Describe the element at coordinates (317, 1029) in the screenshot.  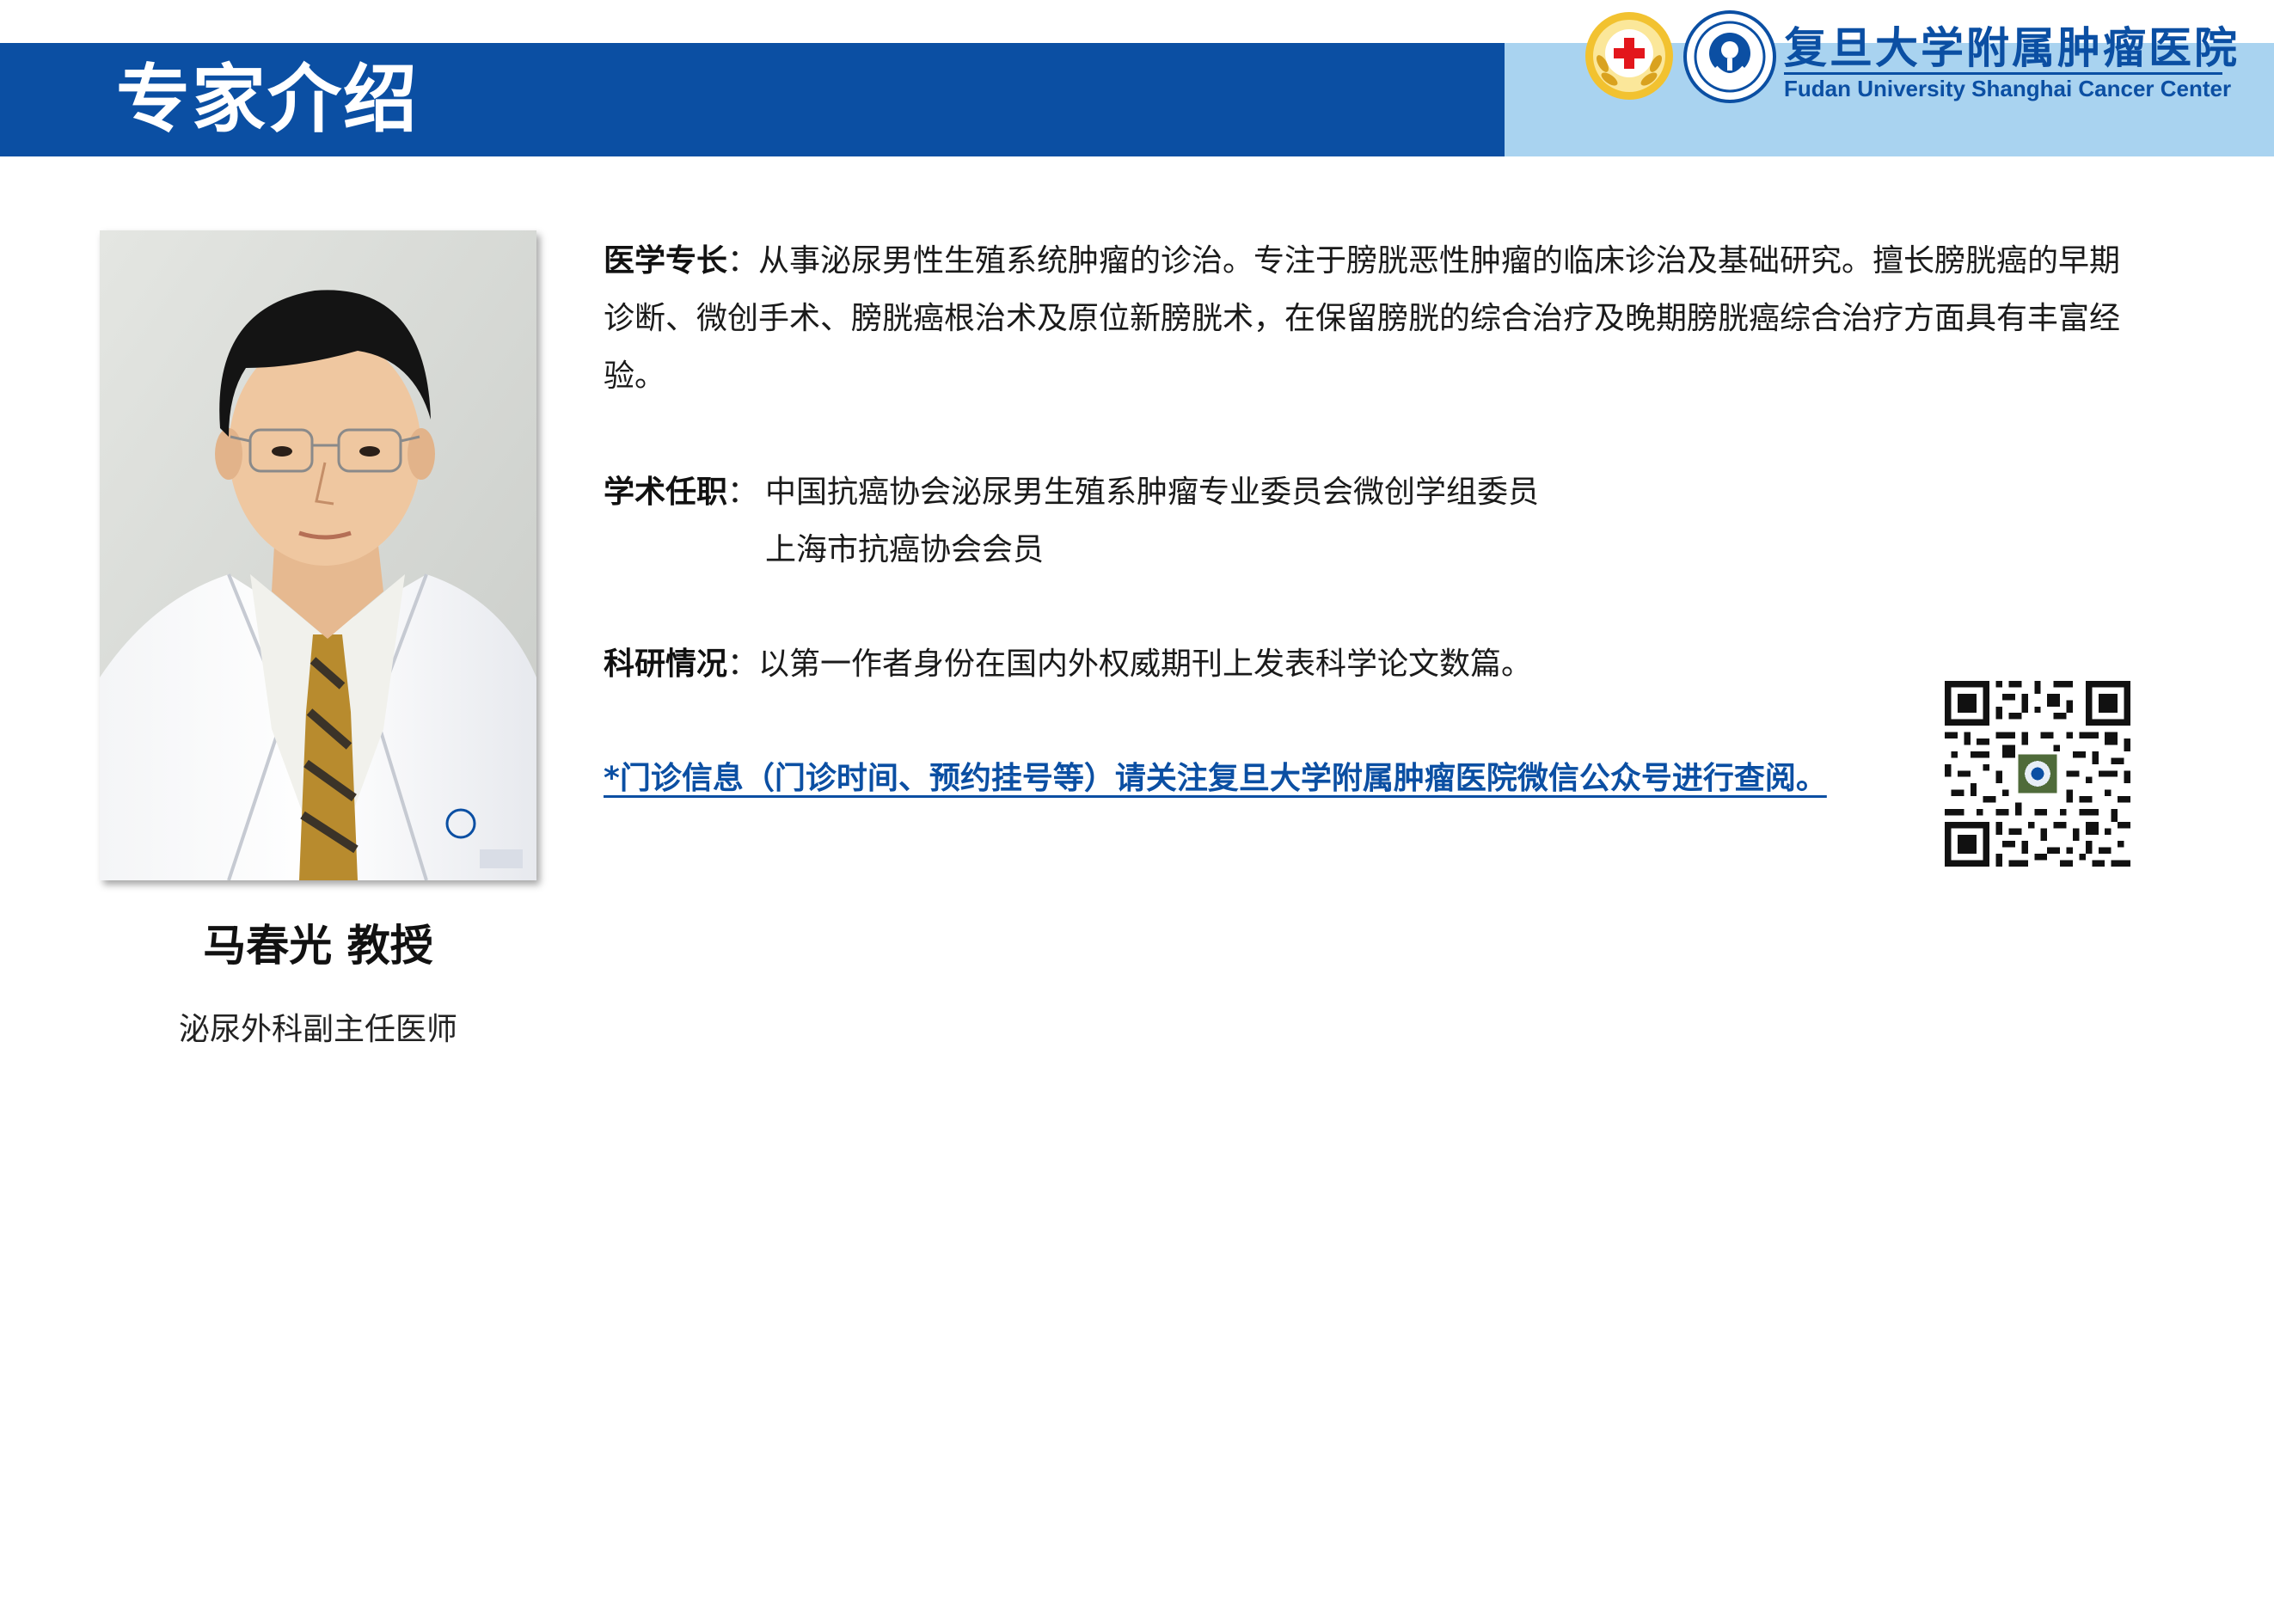
I see `expert-department: 泌尿外科副主任医师` at that location.